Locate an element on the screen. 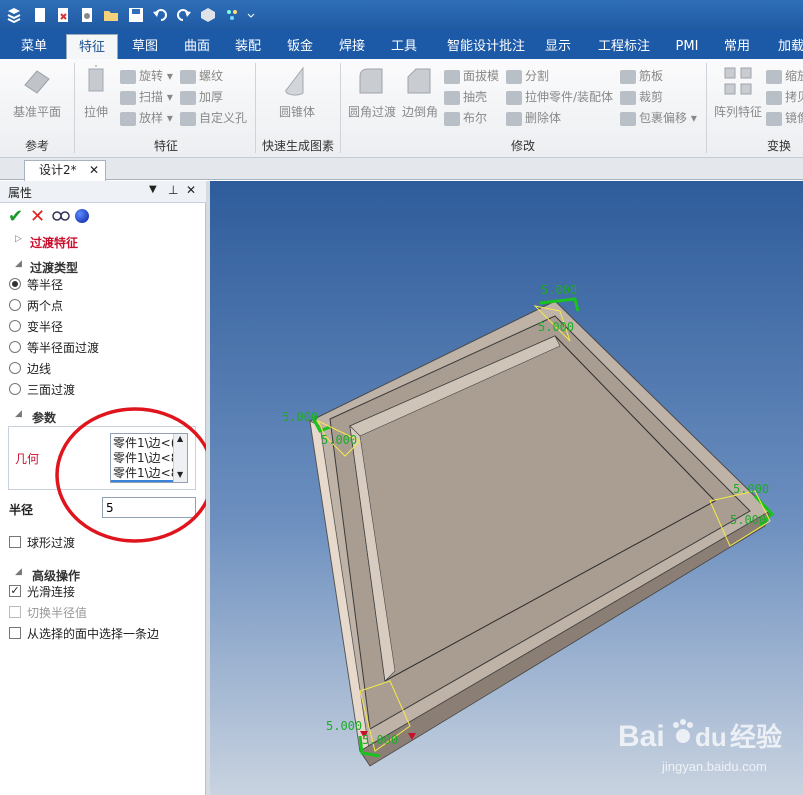 This screenshot has height=795, width=803. select-edge-from-face-checkbox is located at coordinates (15, 633).